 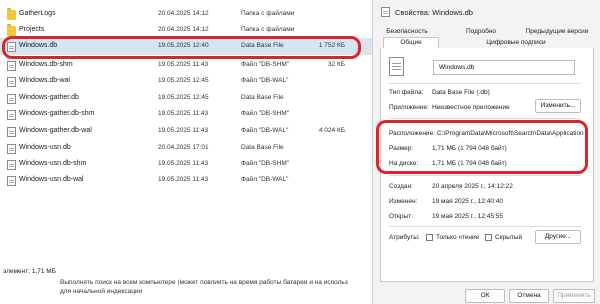 What do you see at coordinates (472, 186) in the screenshot?
I see `created-value: 20 апреля 2025 г., 14:12:22` at bounding box center [472, 186].